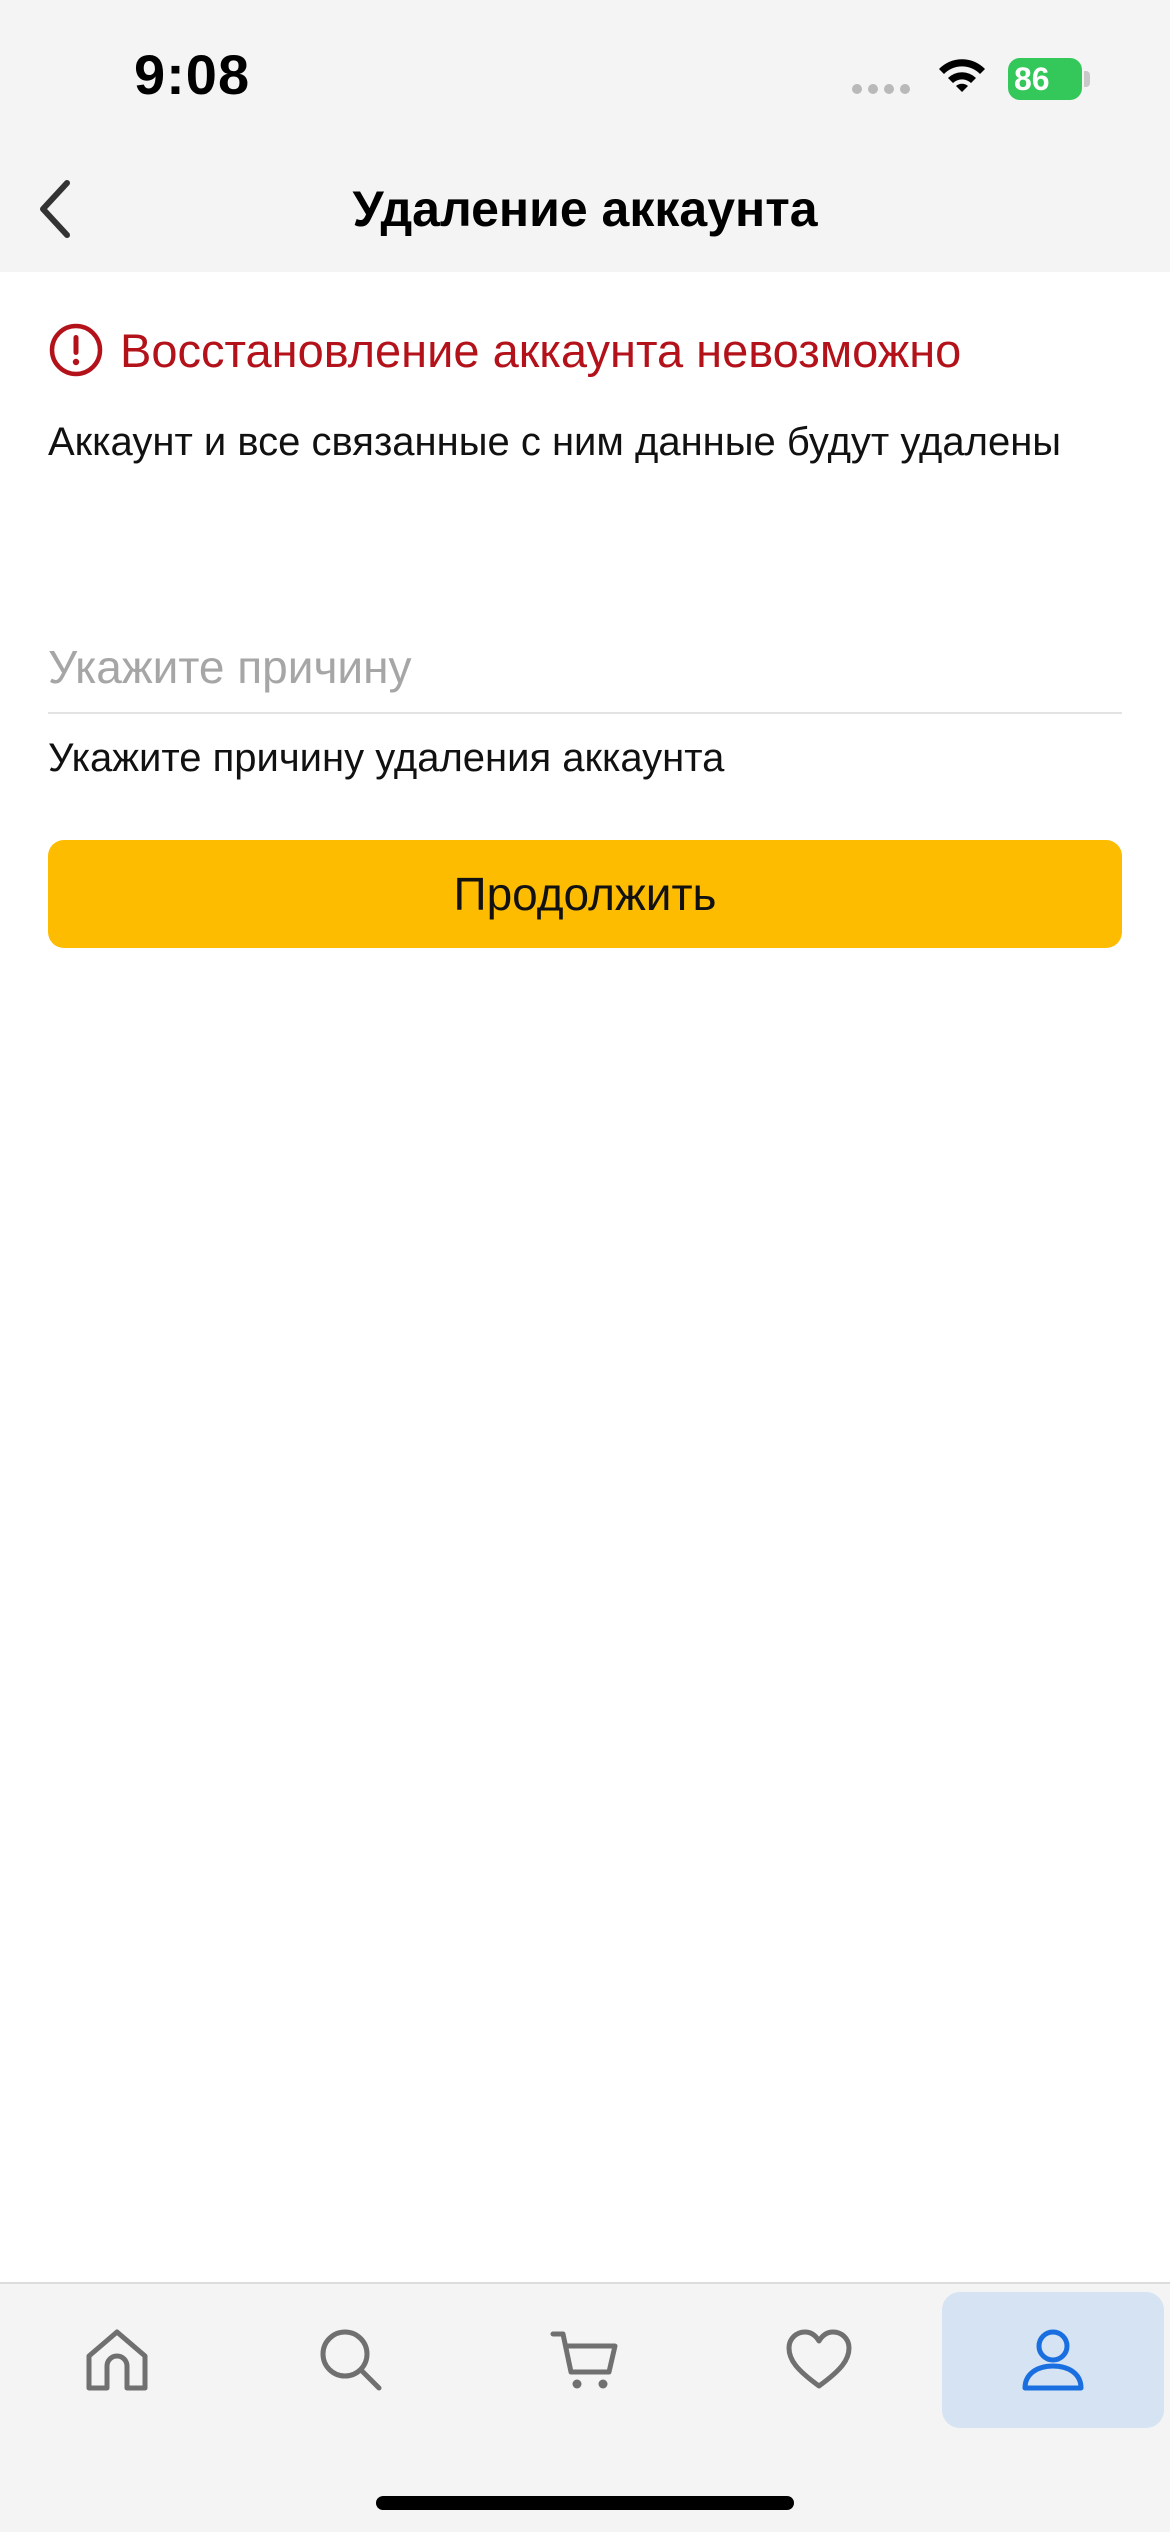  I want to click on reason-helper-text: Укажите причину удаления аккаунта, so click(386, 758).